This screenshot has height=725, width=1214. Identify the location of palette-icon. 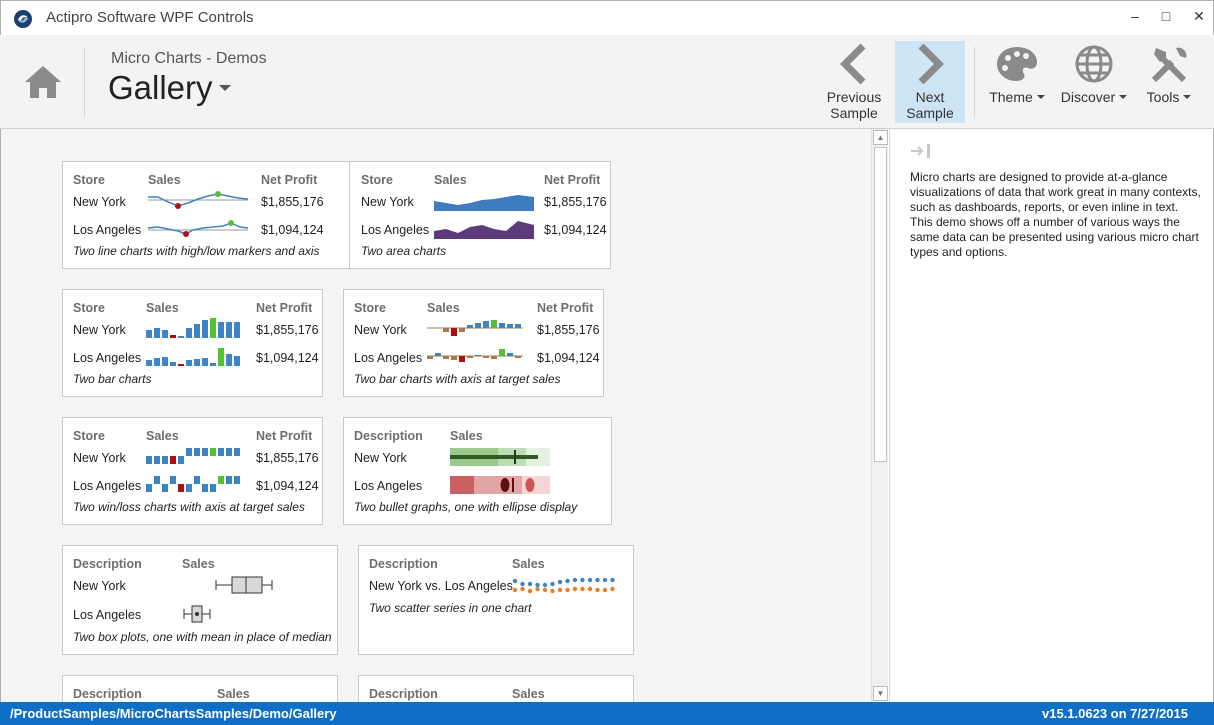
(1017, 64).